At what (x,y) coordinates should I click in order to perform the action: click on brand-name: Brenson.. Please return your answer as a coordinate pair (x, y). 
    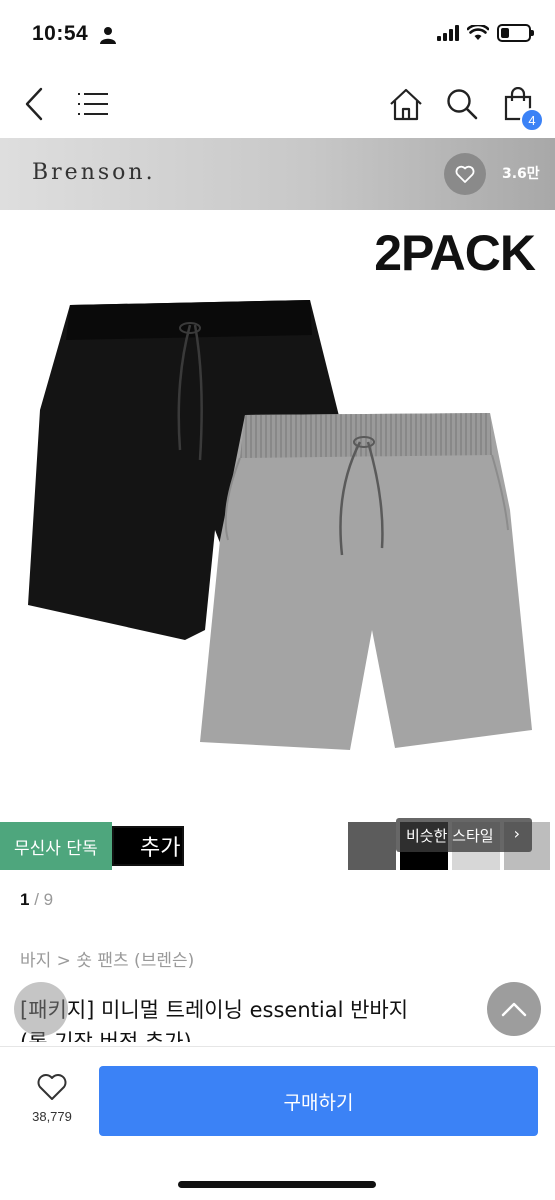
    Looking at the image, I should click on (94, 172).